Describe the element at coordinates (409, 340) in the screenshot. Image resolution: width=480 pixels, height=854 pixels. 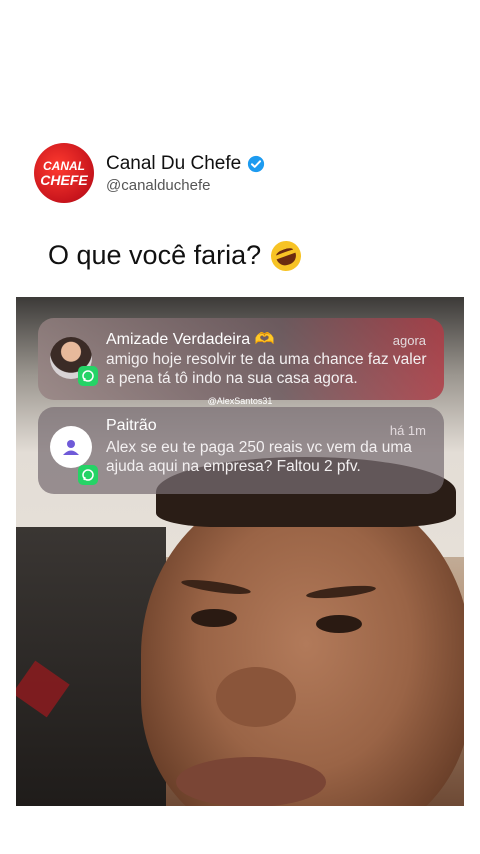
I see `notification-time: agora` at that location.